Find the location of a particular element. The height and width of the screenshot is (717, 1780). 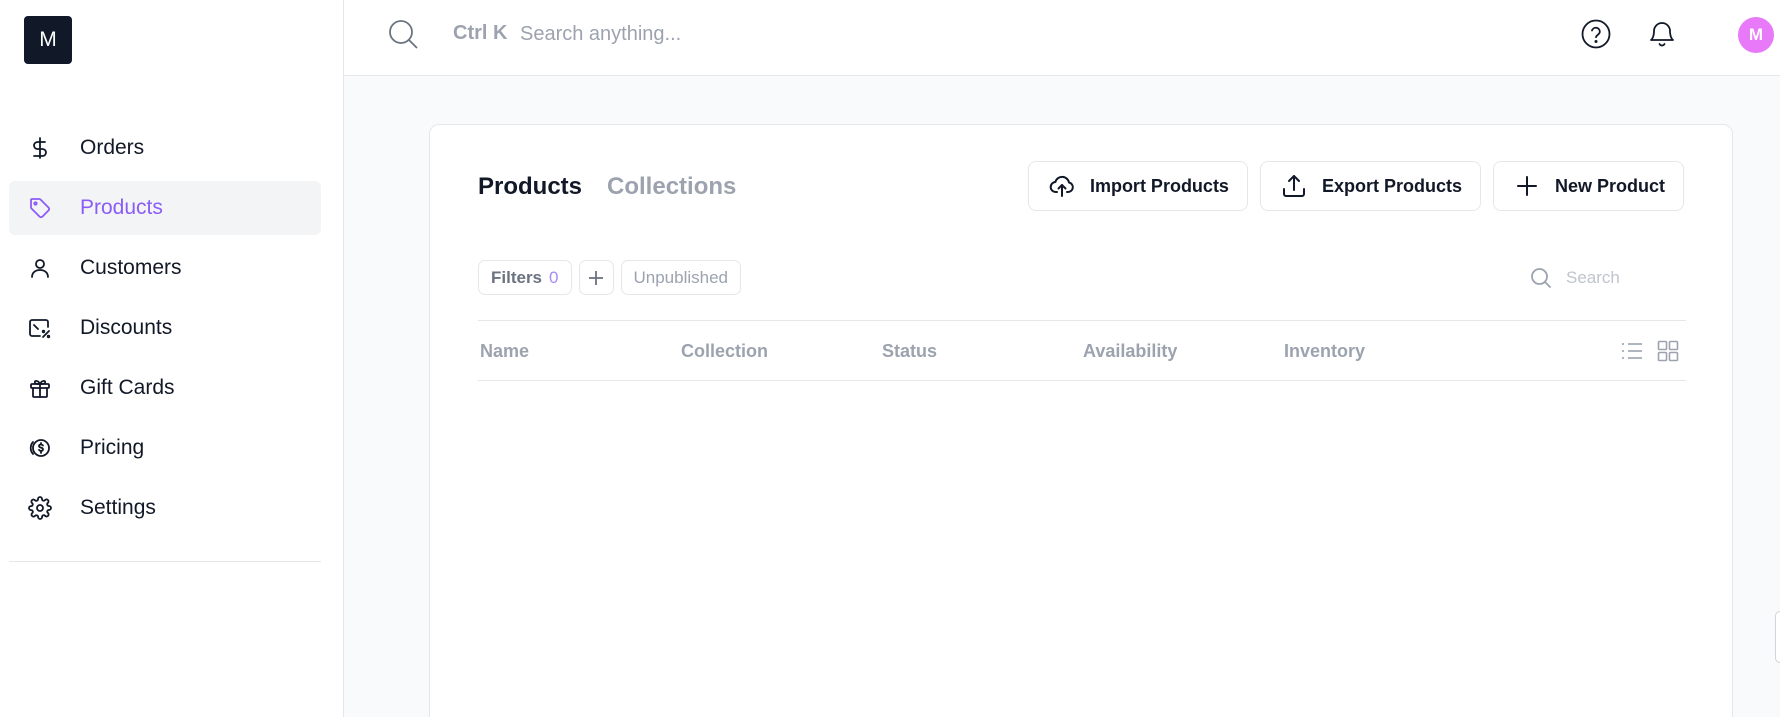

app-logo: M is located at coordinates (48, 40).